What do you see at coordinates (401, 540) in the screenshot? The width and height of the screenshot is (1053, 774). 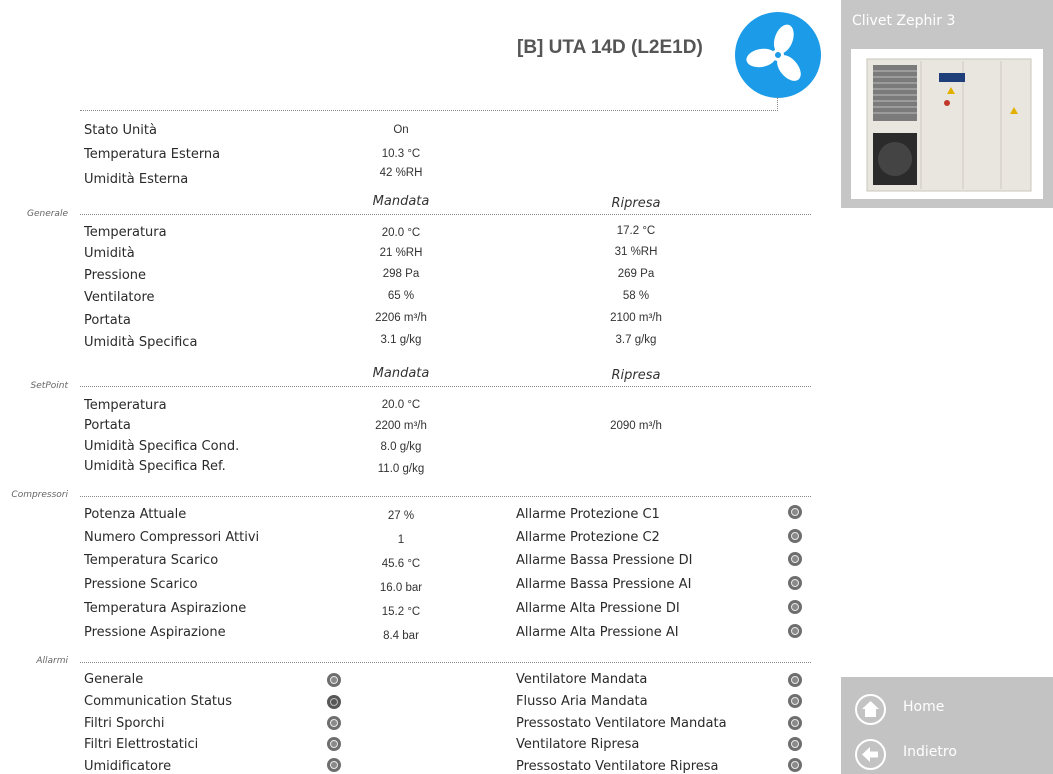 I see `compressor-value: 1` at bounding box center [401, 540].